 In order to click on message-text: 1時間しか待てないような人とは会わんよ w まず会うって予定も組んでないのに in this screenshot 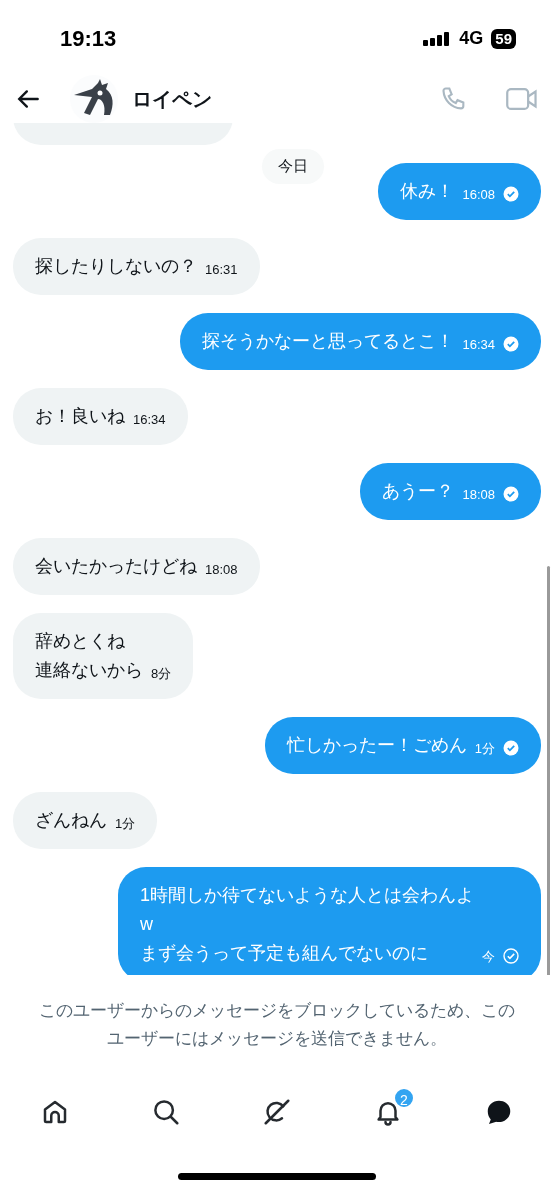, I will do `click(307, 924)`.